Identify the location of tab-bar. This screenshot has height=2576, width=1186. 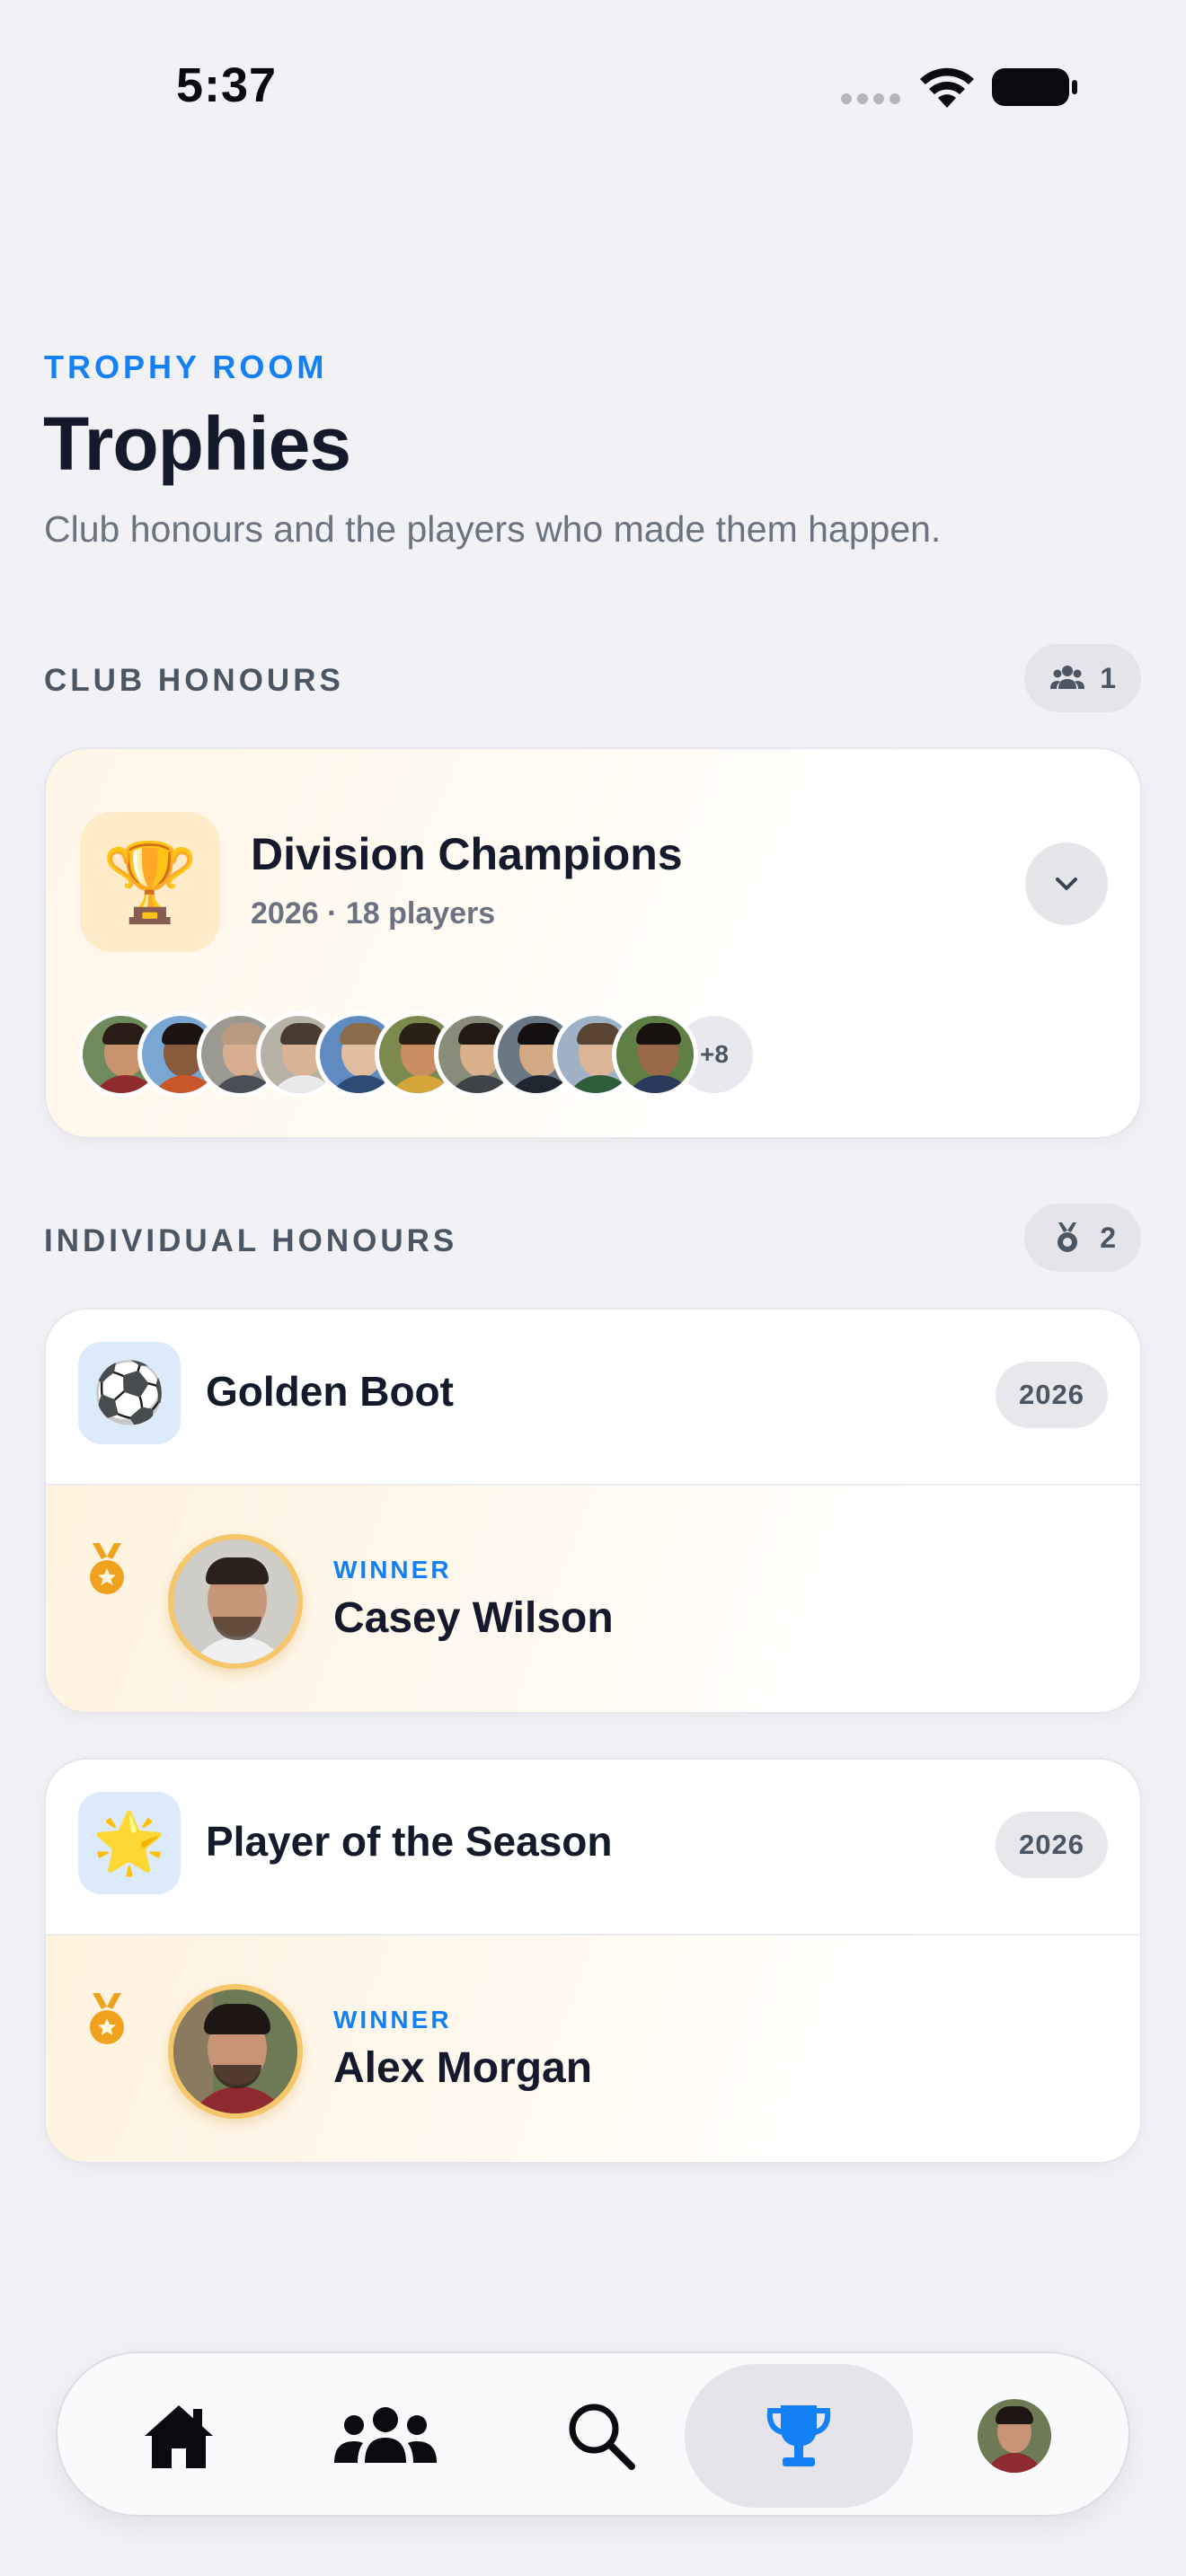
(593, 2434).